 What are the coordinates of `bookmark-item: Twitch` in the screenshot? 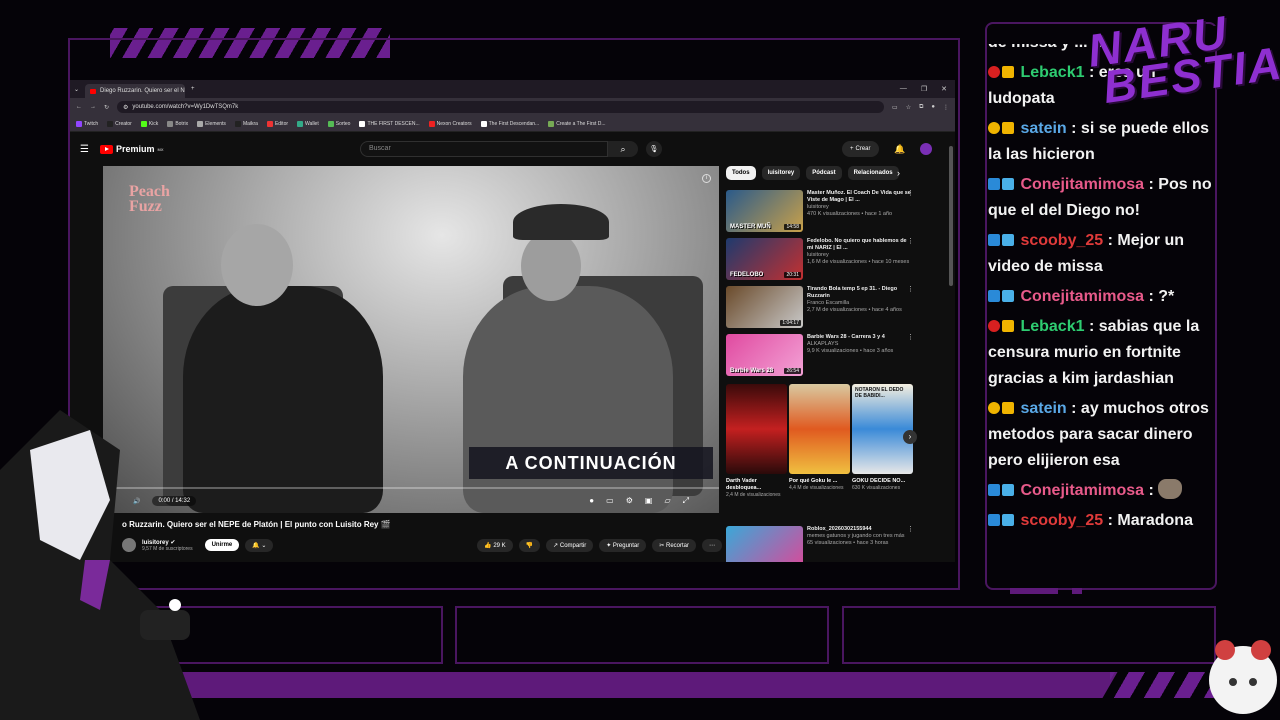 It's located at (87, 123).